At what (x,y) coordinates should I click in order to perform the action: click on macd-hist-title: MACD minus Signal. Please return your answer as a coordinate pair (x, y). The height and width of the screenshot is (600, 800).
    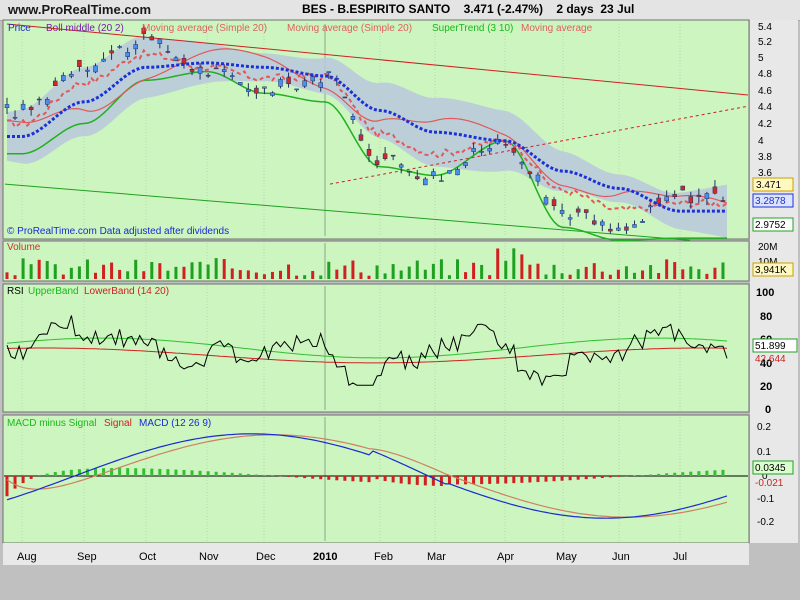
    Looking at the image, I should click on (51, 423).